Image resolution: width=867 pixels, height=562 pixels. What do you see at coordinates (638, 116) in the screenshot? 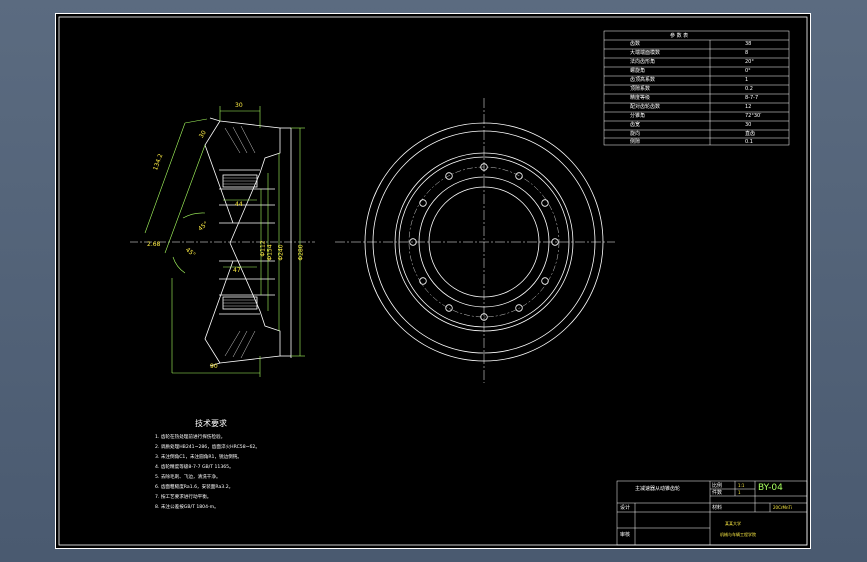
I see `param-name-8: 分锥角` at bounding box center [638, 116].